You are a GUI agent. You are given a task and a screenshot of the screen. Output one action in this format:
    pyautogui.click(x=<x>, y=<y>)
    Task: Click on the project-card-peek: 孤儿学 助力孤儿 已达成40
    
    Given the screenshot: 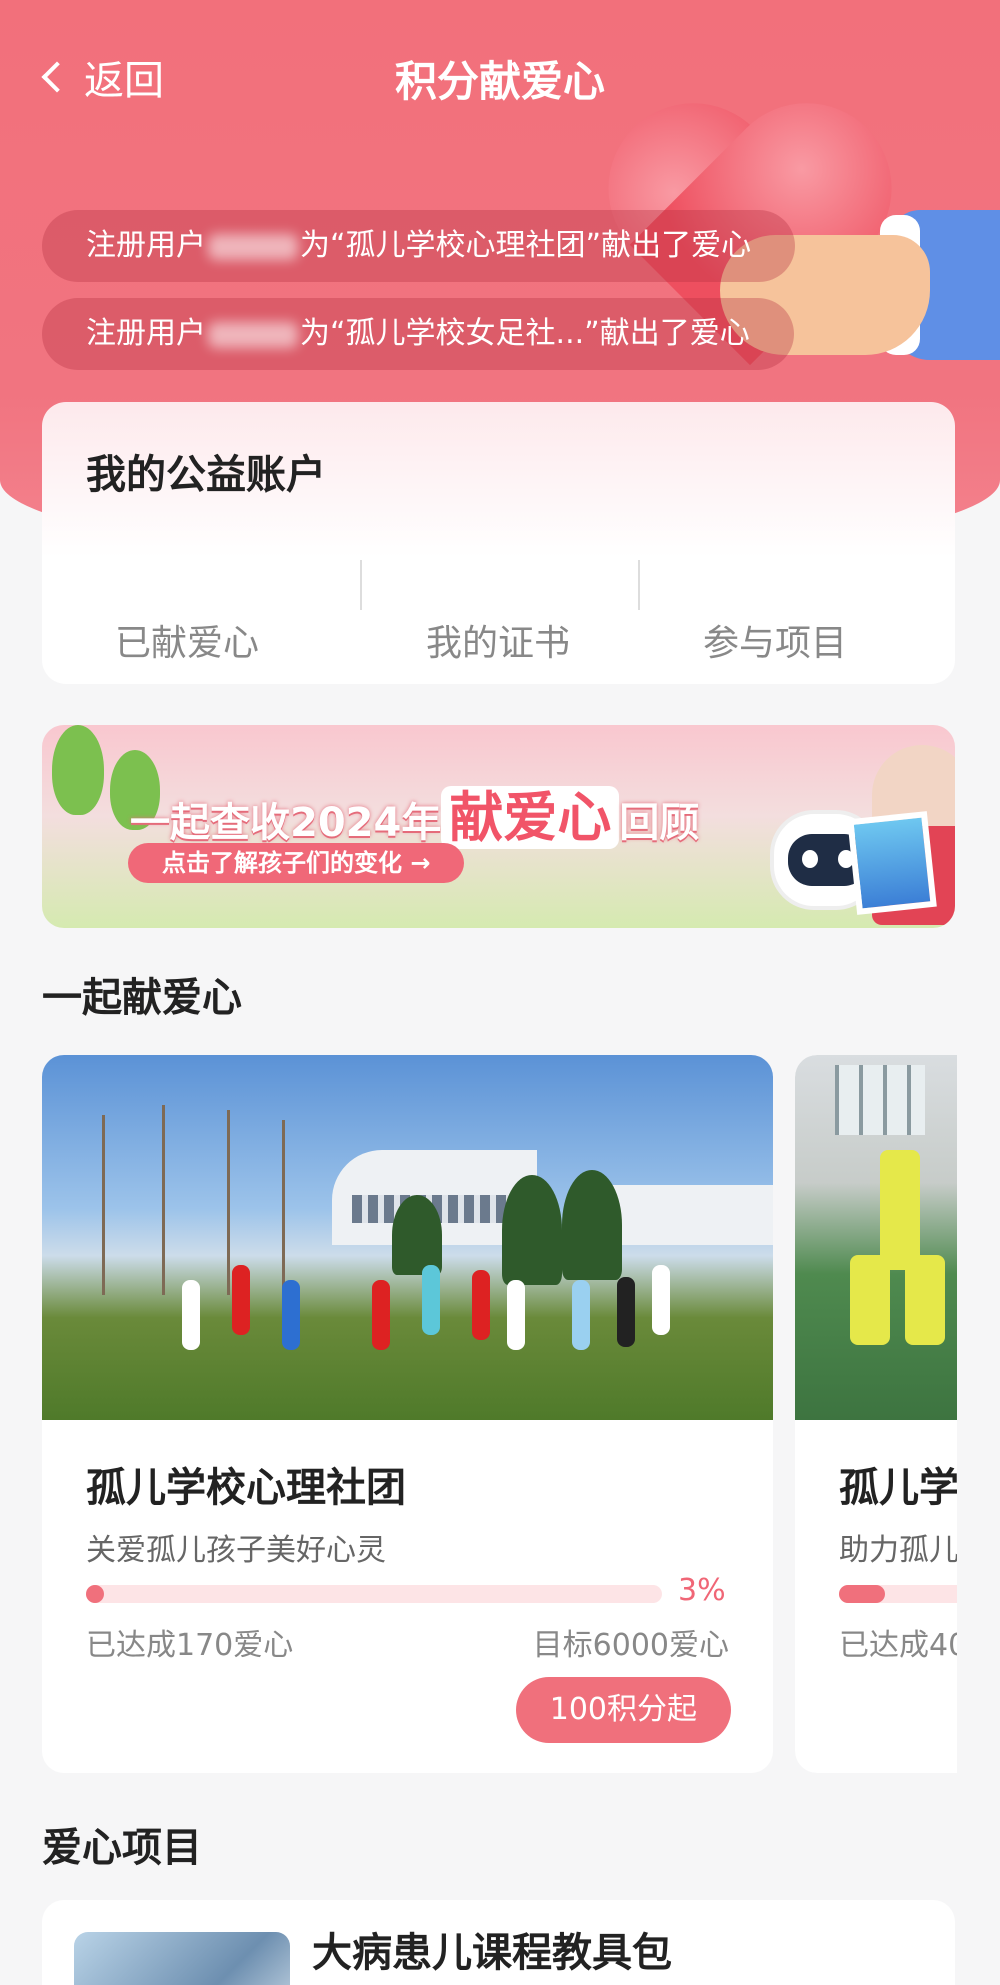 What is the action you would take?
    pyautogui.click(x=876, y=1414)
    